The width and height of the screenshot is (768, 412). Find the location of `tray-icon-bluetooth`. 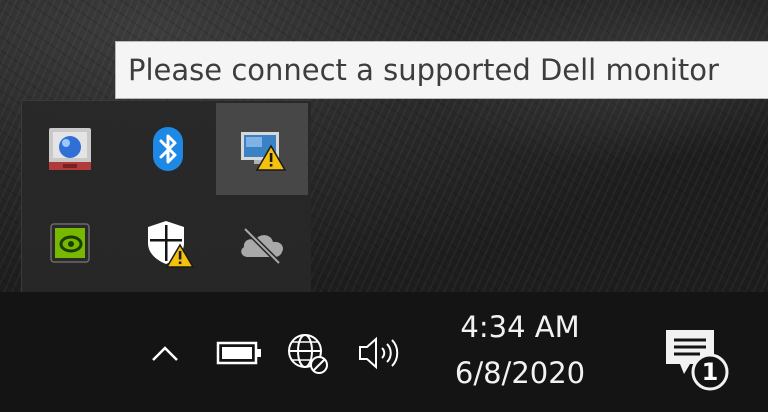

tray-icon-bluetooth is located at coordinates (168, 149).